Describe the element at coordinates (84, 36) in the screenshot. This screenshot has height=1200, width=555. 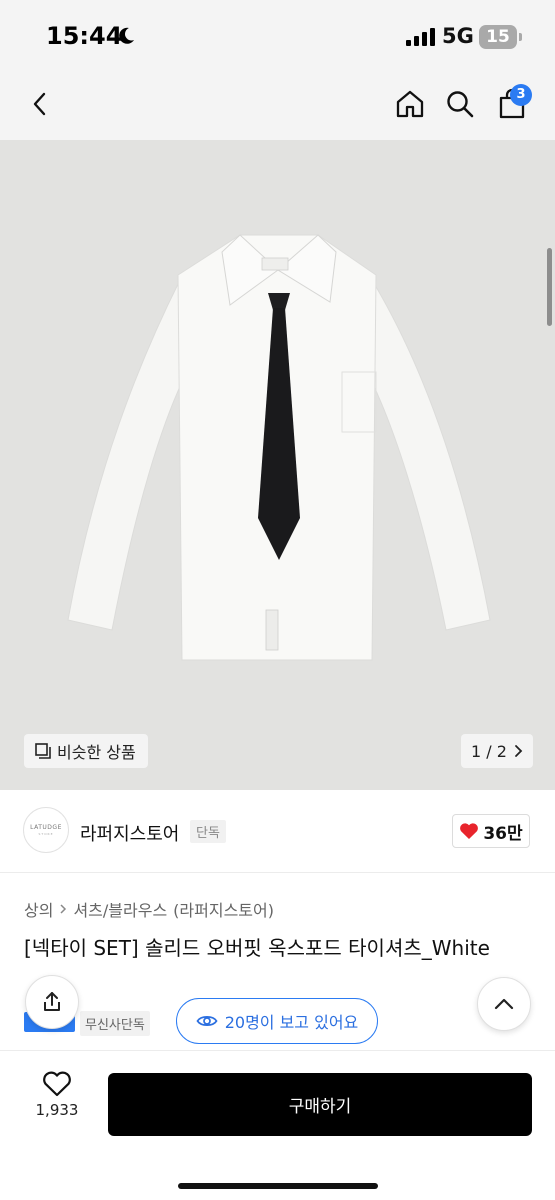
I see `status-time: 15:44` at that location.